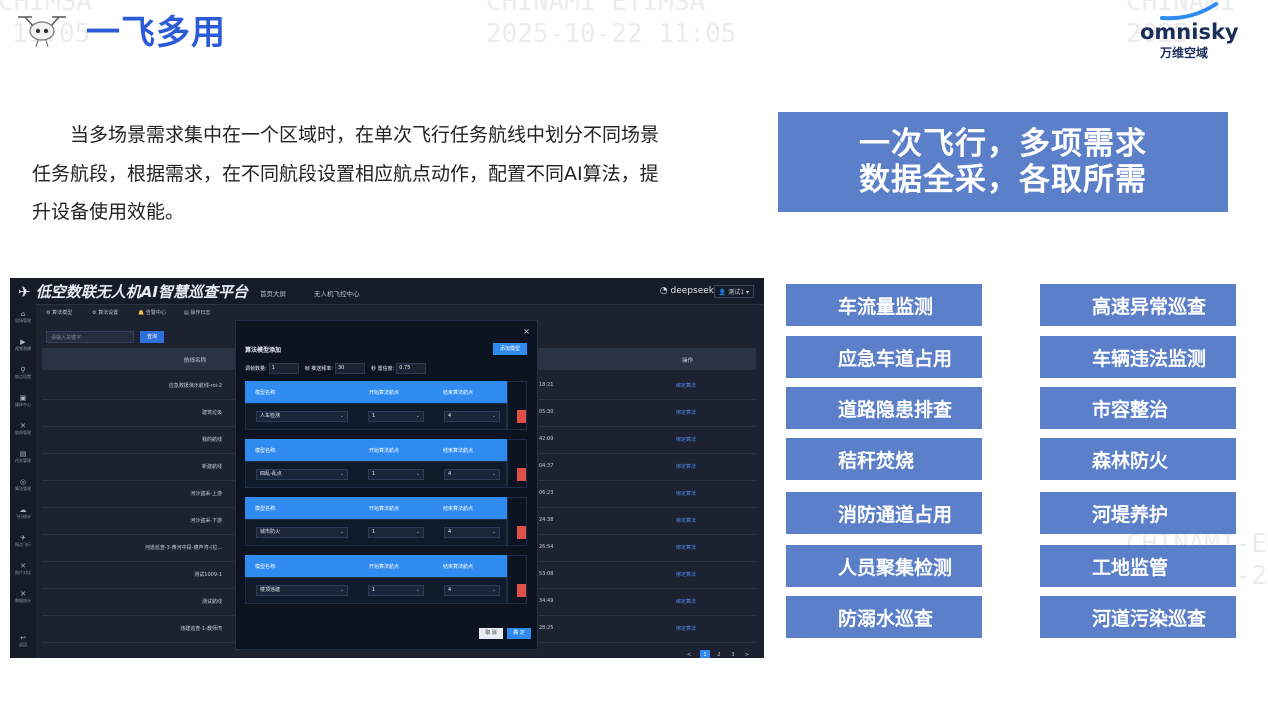  What do you see at coordinates (152, 337) in the screenshot?
I see `query-button: 查询` at bounding box center [152, 337].